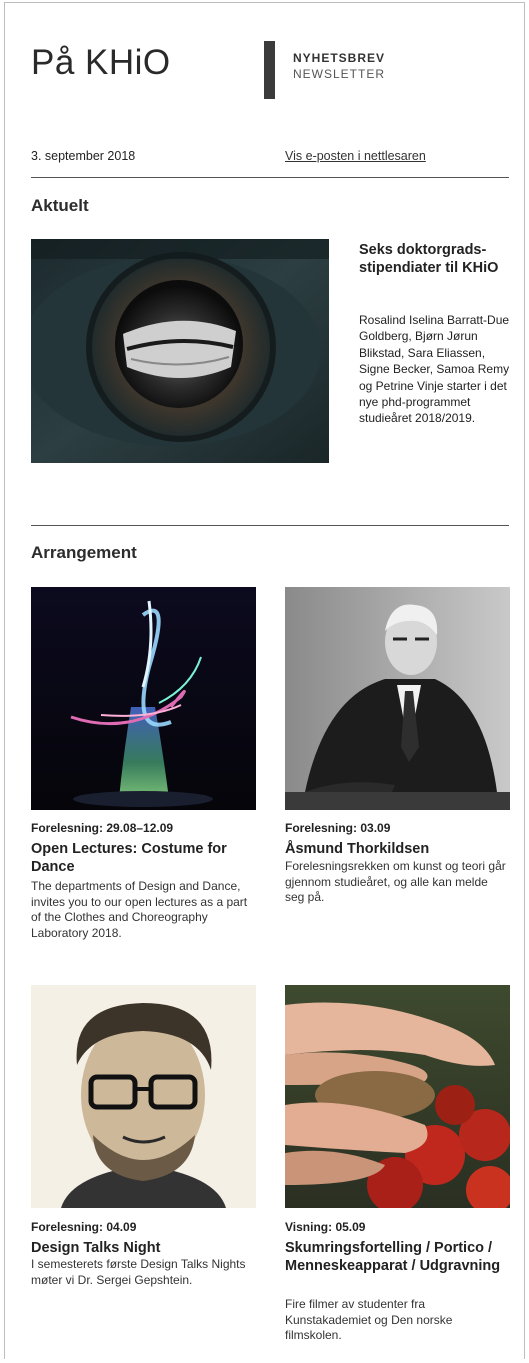 This screenshot has width=529, height=1363. What do you see at coordinates (102, 828) in the screenshot?
I see `event-meta: Forelesning: 29.08–12.09` at bounding box center [102, 828].